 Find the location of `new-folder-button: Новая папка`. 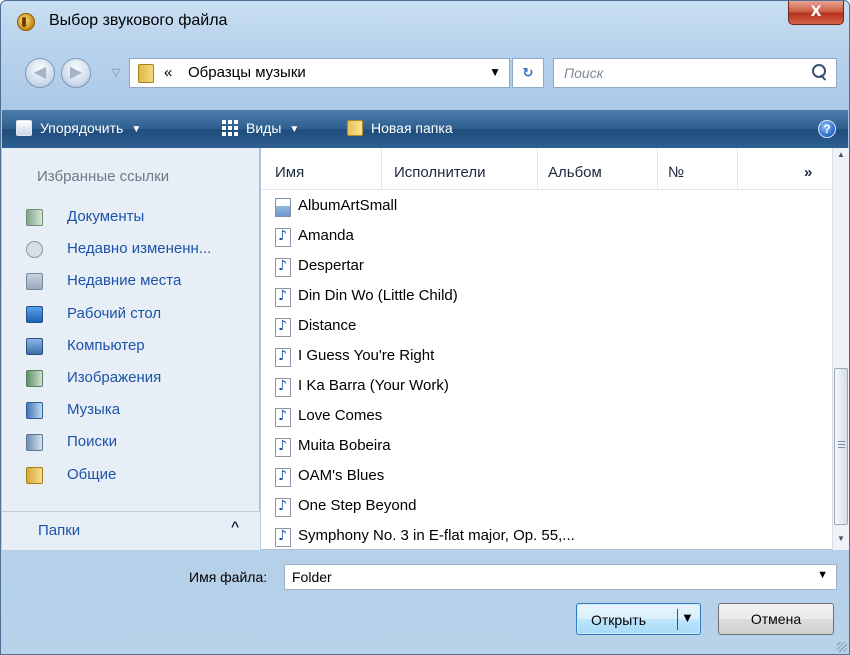

new-folder-button: Новая папка is located at coordinates (400, 130).